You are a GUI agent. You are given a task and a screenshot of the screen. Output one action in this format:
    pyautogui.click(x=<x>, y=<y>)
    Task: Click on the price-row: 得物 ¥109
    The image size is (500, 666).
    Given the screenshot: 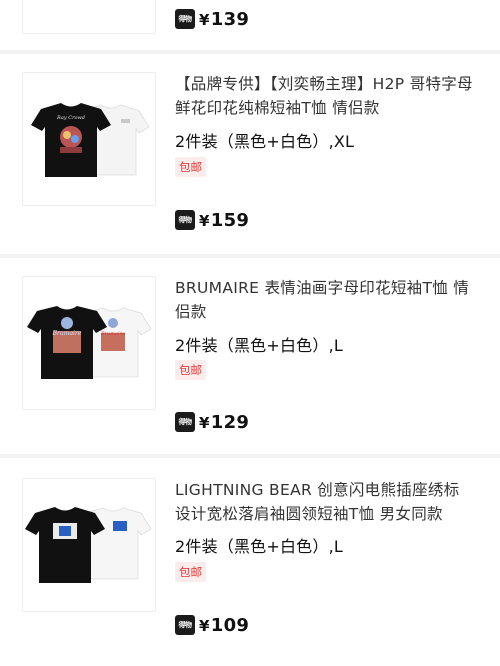 What is the action you would take?
    pyautogui.click(x=212, y=625)
    